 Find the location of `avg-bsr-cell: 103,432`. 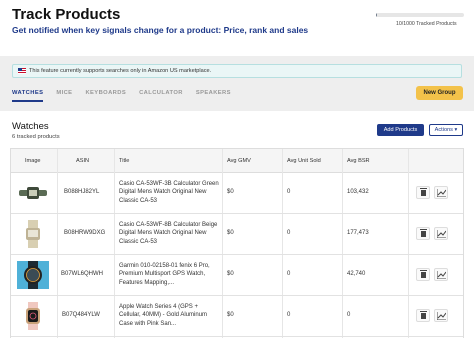

avg-bsr-cell: 103,432 is located at coordinates (358, 192).